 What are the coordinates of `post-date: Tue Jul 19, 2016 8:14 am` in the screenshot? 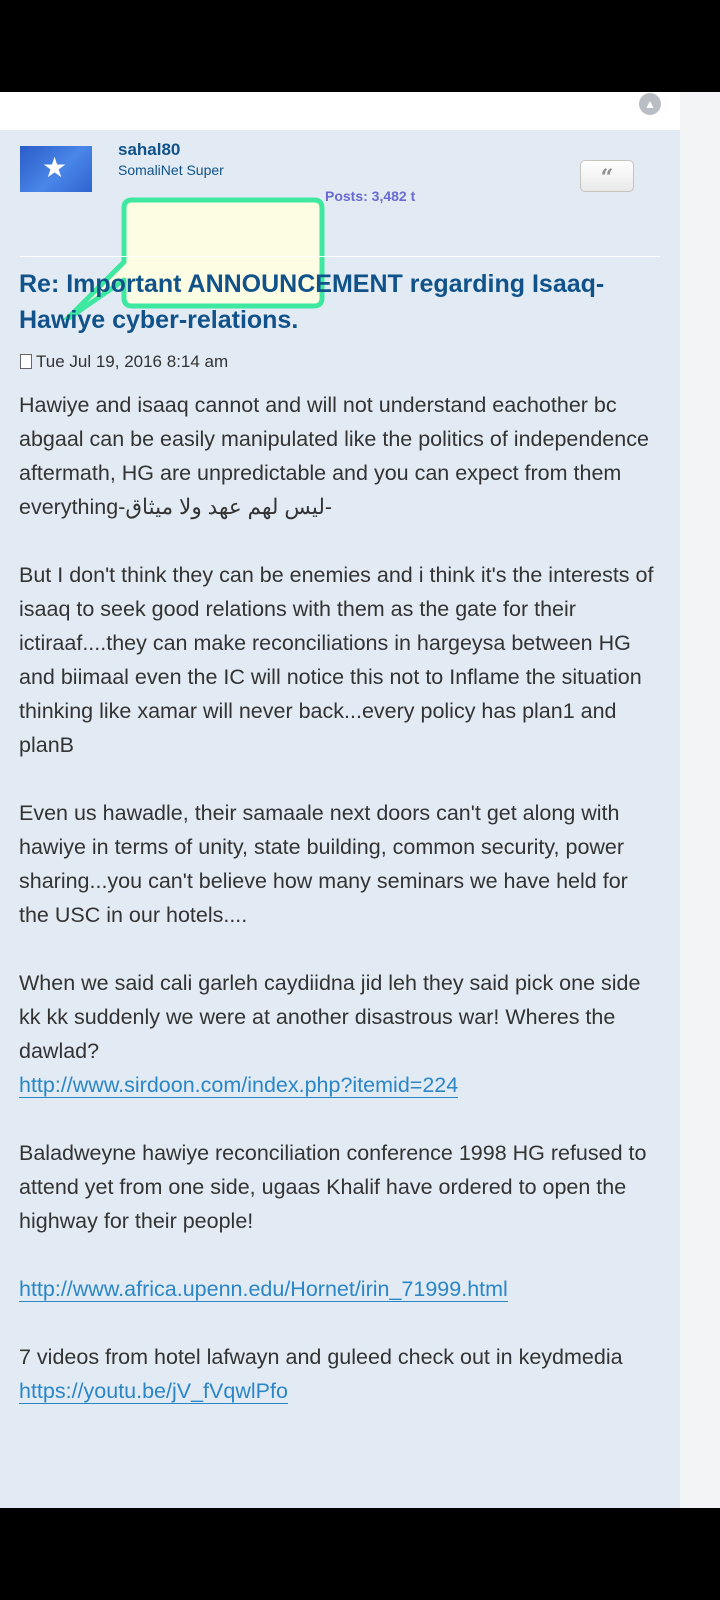 It's located at (124, 362).